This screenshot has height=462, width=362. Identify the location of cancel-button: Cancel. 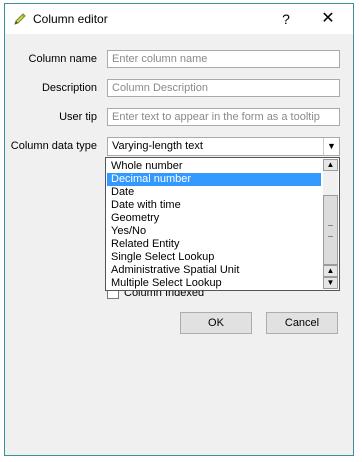
(302, 323).